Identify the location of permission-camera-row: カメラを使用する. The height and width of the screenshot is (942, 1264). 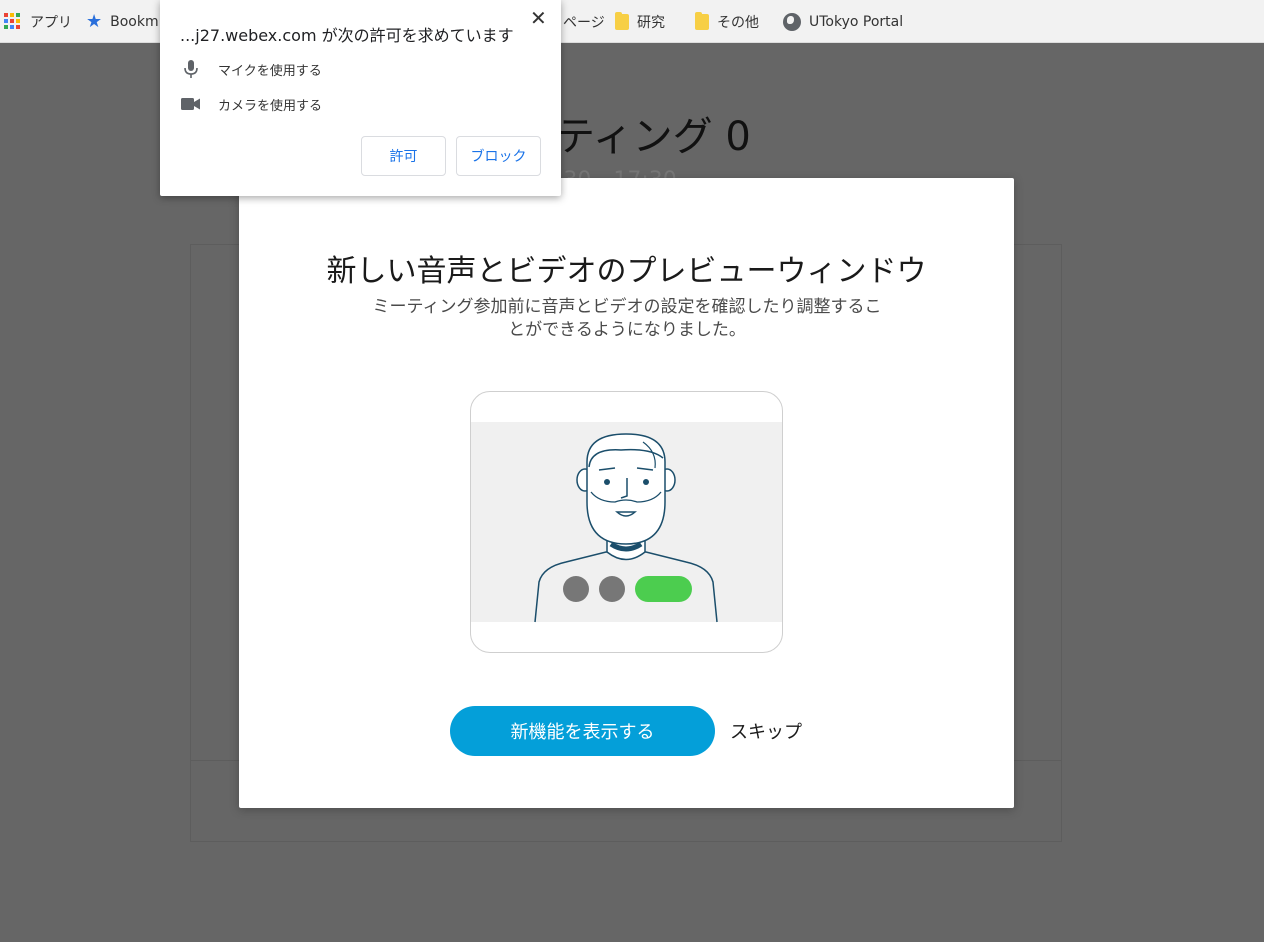
(251, 104).